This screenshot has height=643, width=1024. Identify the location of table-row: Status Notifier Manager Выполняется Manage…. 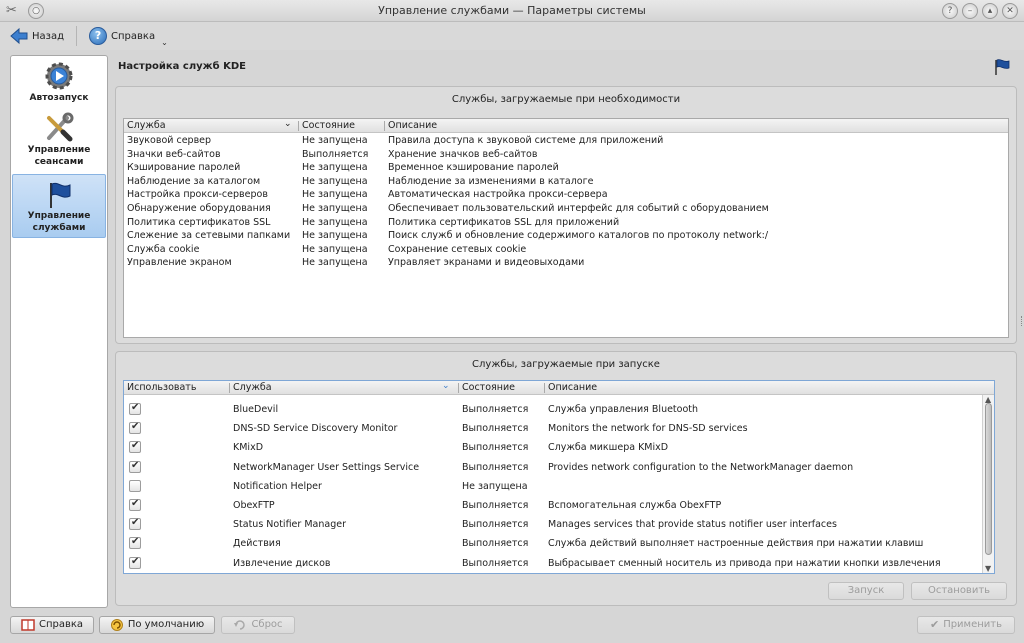
(559, 525).